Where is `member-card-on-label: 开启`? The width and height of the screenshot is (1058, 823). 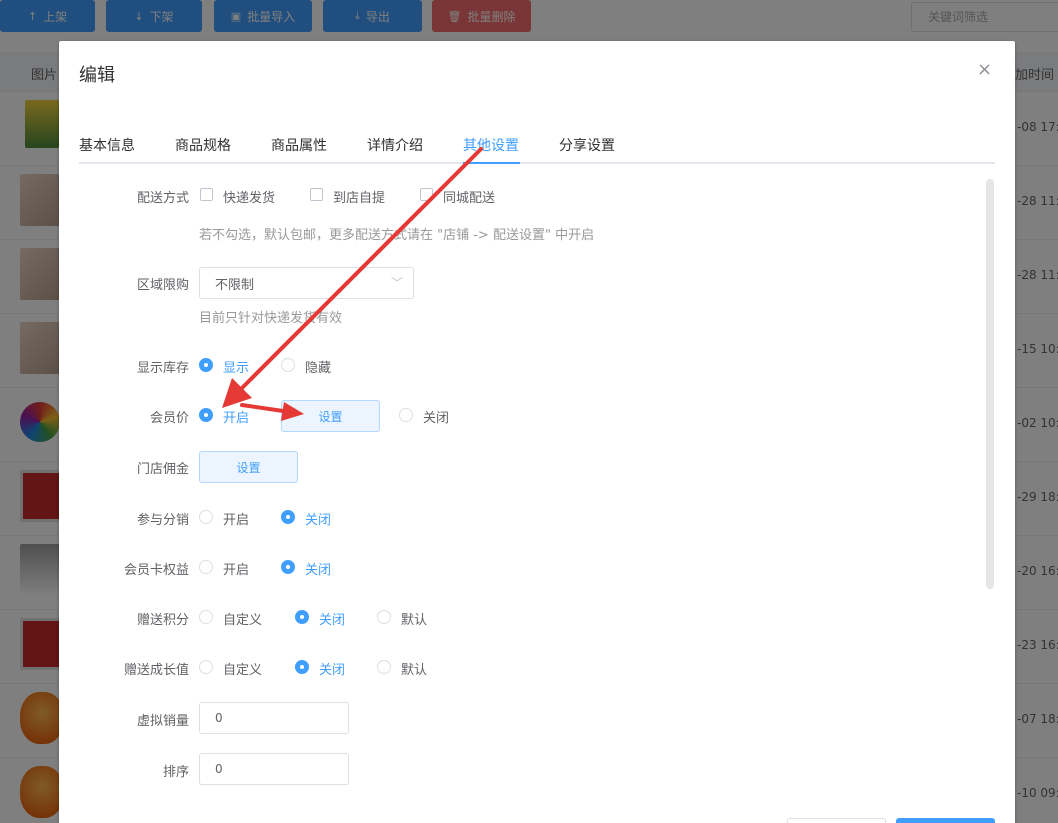 member-card-on-label: 开启 is located at coordinates (236, 568).